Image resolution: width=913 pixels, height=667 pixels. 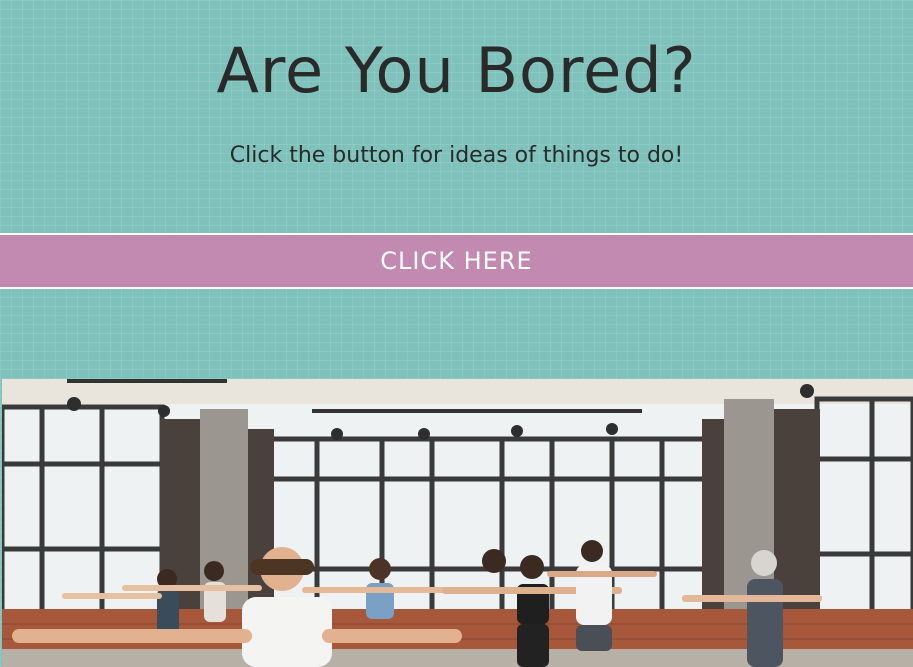 I want to click on click-here-label: CLICK HERE, so click(x=456, y=261).